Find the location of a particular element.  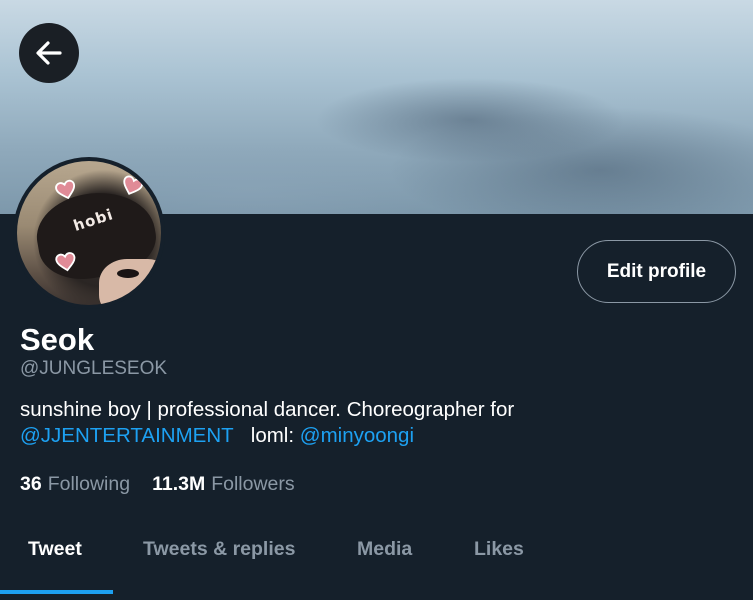

following-label: Following is located at coordinates (89, 484).